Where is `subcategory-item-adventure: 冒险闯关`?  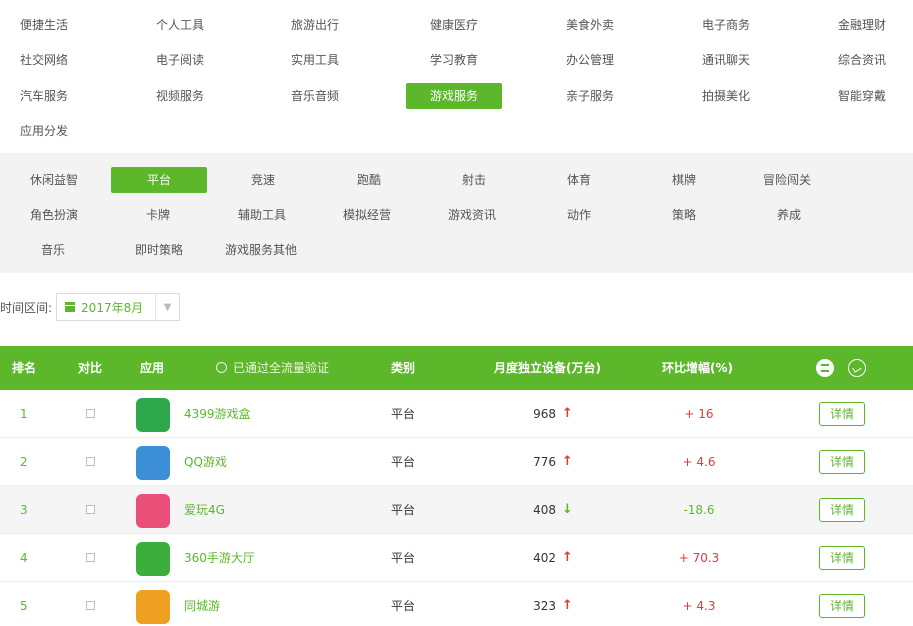
subcategory-item-adventure: 冒险闯关 is located at coordinates (787, 180).